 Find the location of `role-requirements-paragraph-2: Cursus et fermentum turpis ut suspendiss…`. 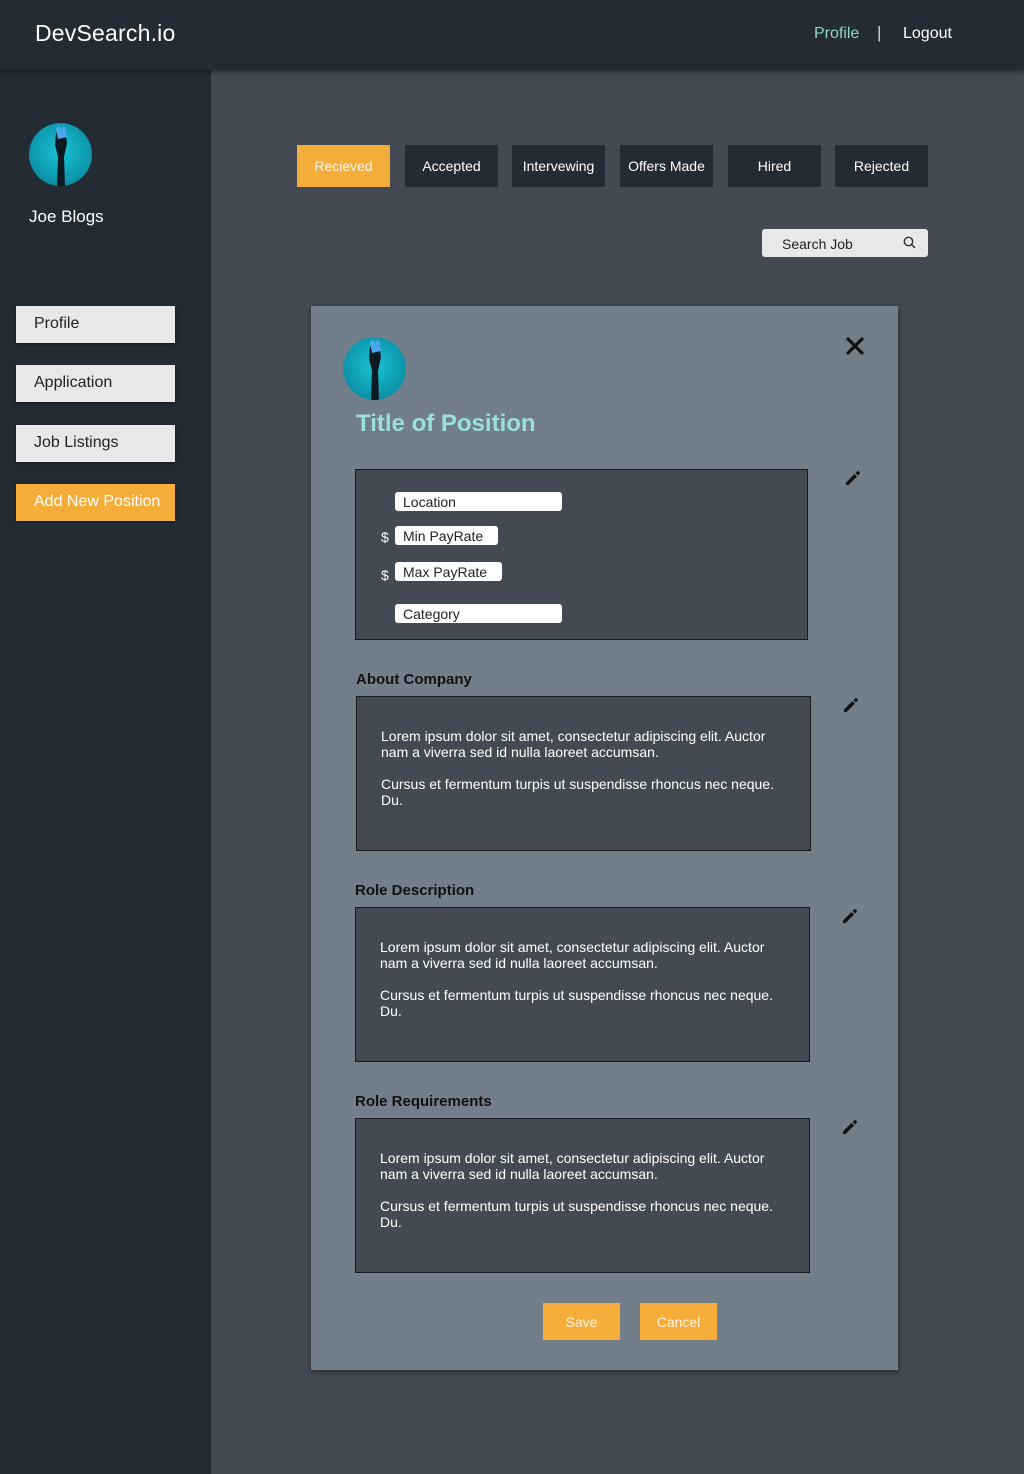

role-requirements-paragraph-2: Cursus et fermentum turpis ut suspendiss… is located at coordinates (576, 1214).